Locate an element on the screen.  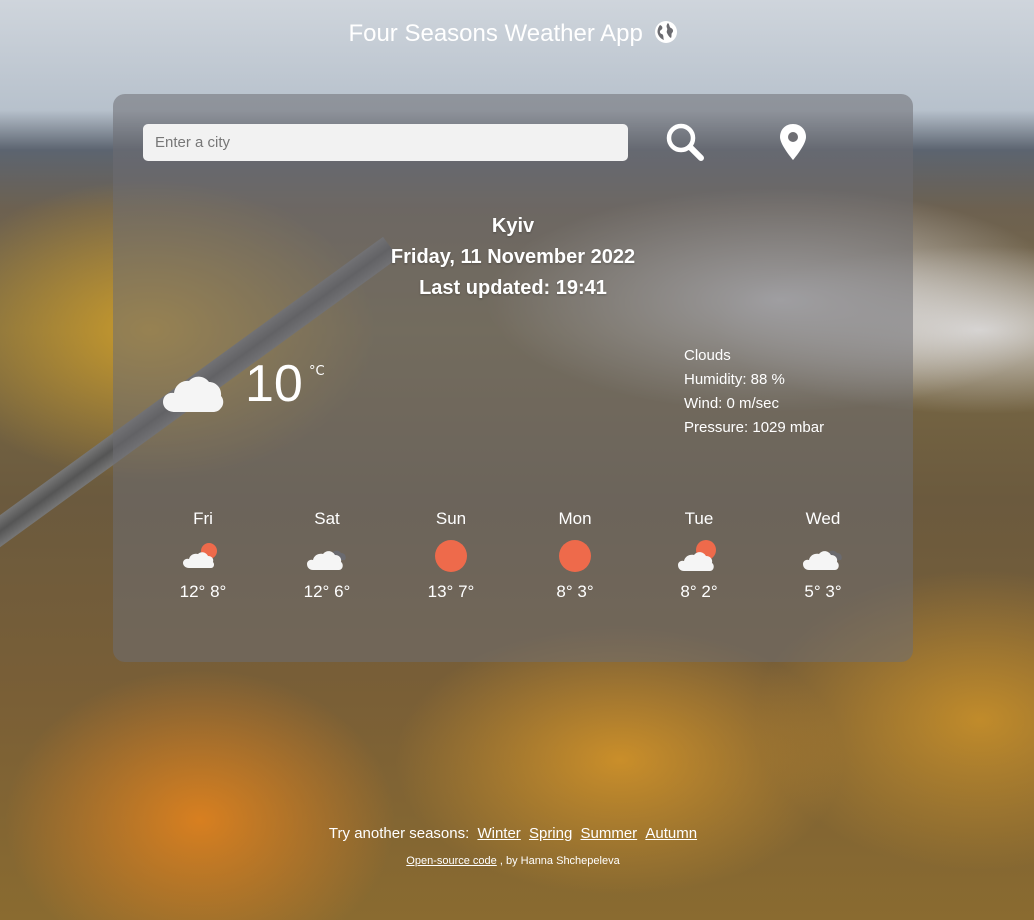
city-search-input is located at coordinates (385, 142).